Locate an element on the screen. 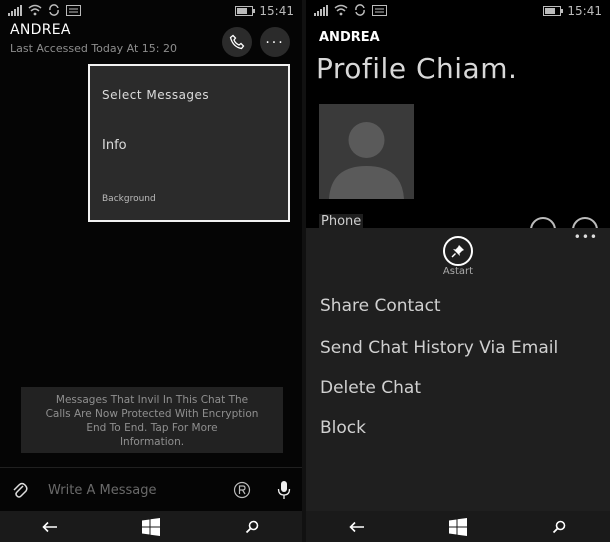  avatar is located at coordinates (366, 151).